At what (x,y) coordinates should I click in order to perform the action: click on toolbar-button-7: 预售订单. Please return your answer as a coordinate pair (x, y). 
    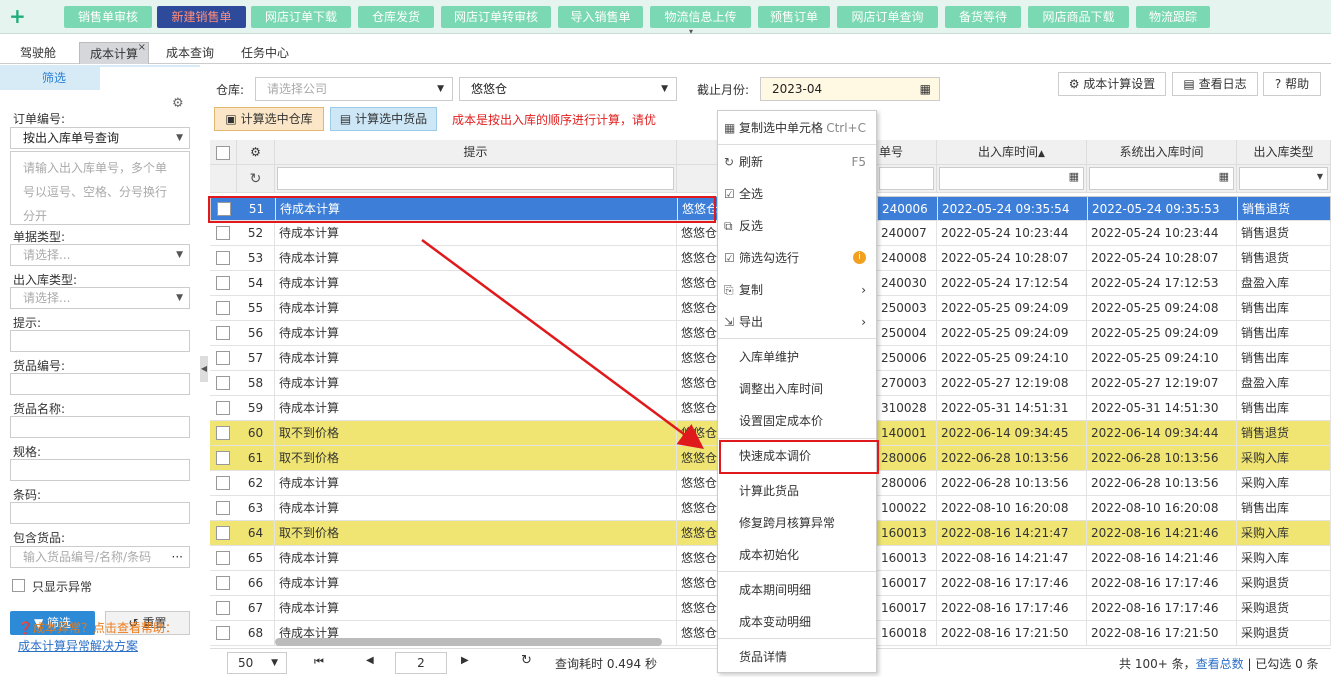
    Looking at the image, I should click on (794, 17).